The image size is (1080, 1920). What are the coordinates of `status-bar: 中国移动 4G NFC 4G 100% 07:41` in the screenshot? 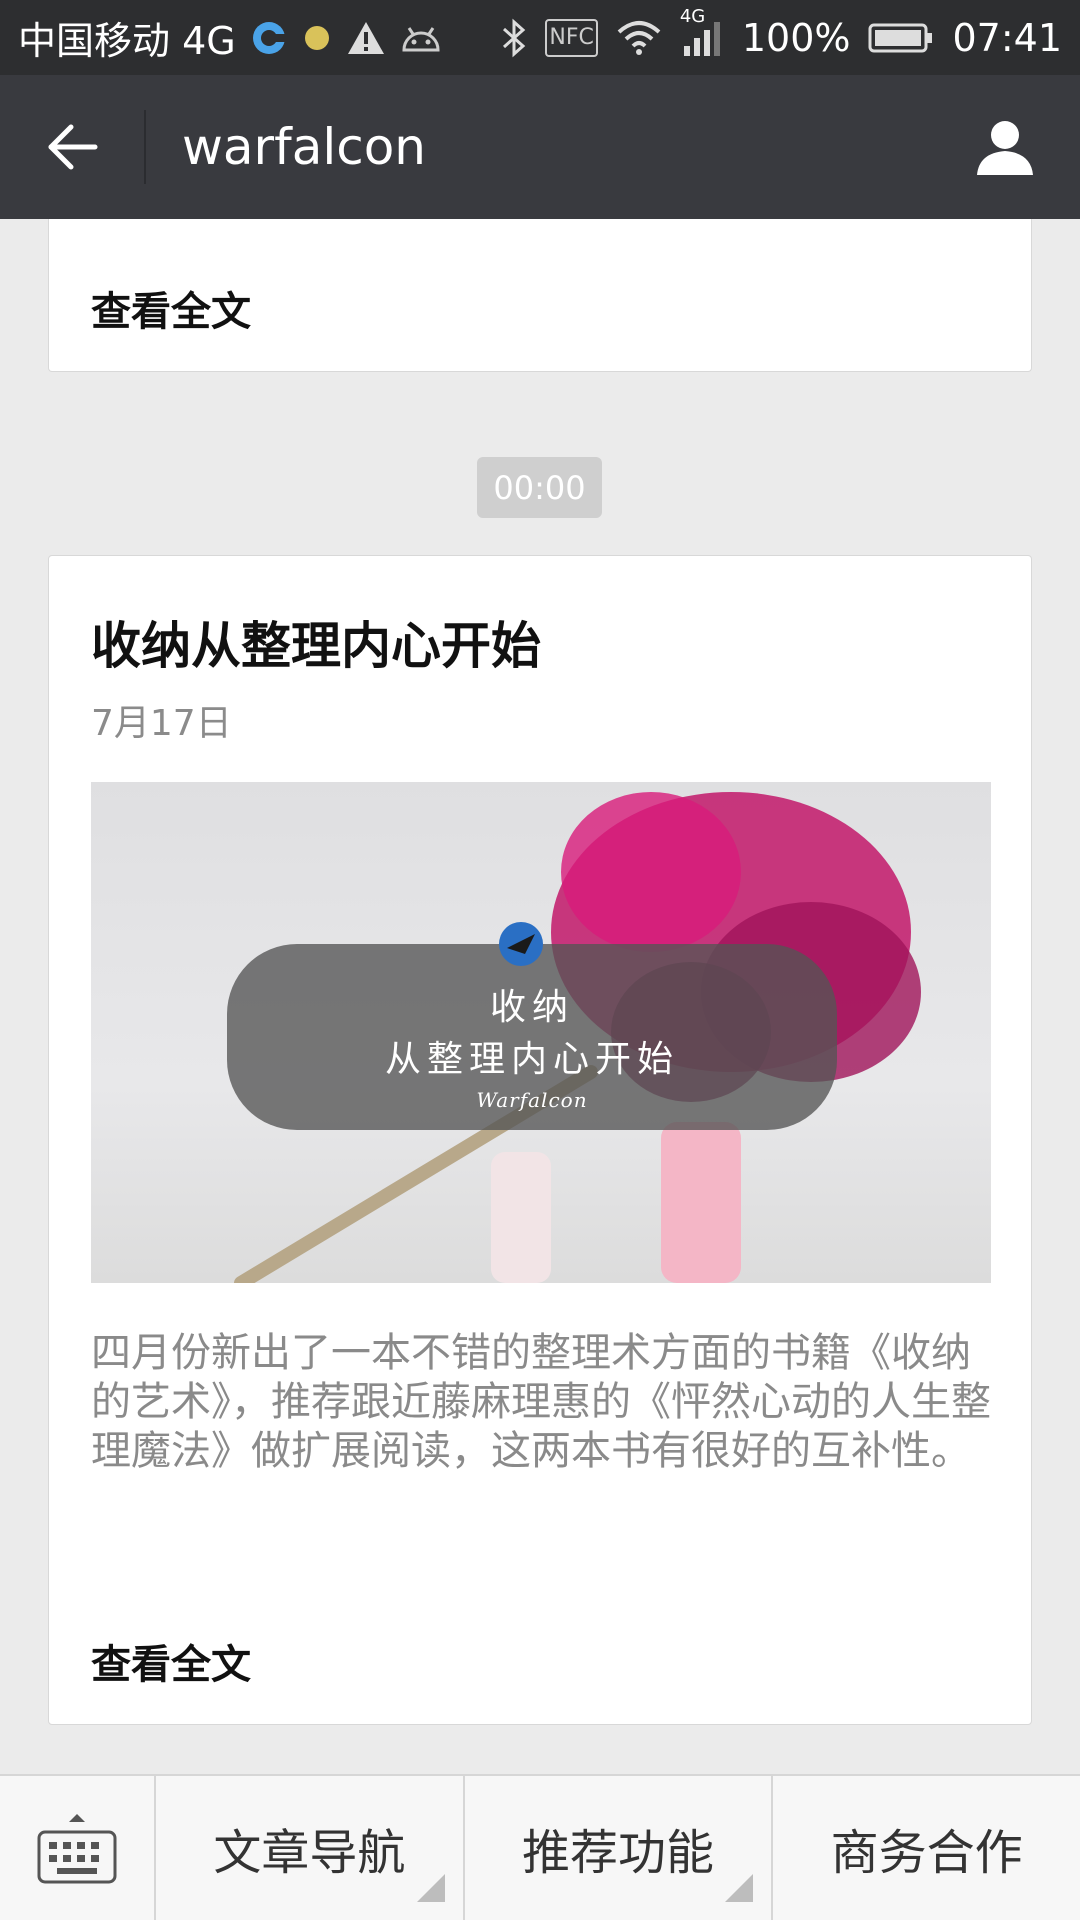 It's located at (540, 37).